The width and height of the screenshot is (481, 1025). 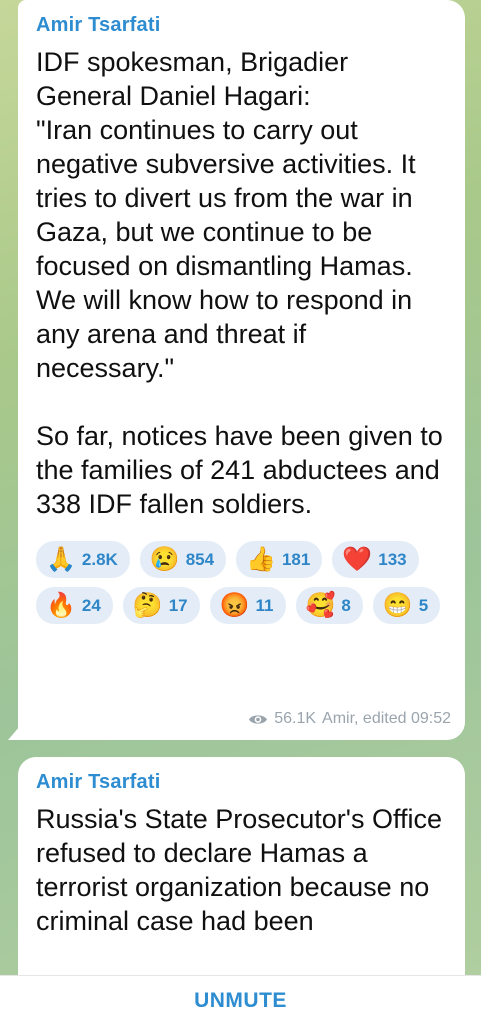 I want to click on heart-icon: ❤️, so click(x=357, y=559).